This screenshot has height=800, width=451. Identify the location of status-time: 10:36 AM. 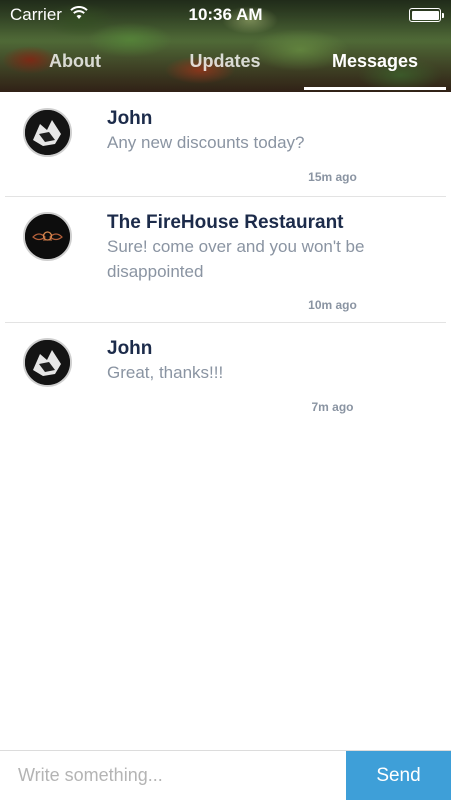
(225, 14).